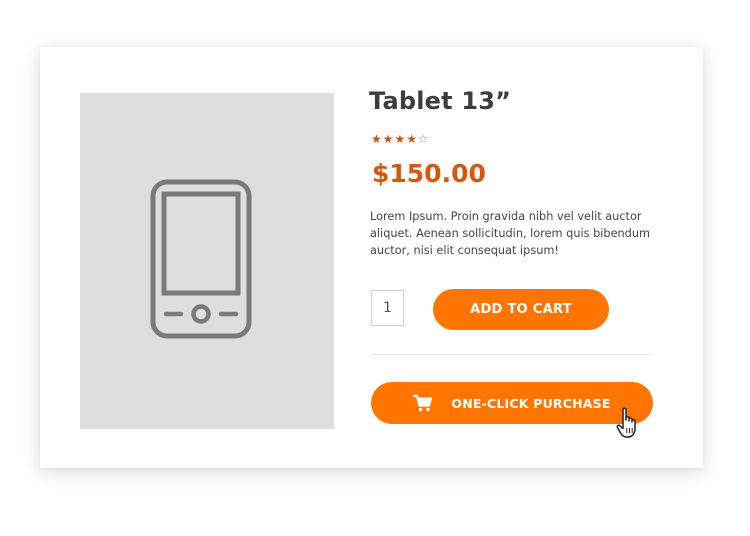  What do you see at coordinates (424, 139) in the screenshot?
I see `rating-star-empty: ☆` at bounding box center [424, 139].